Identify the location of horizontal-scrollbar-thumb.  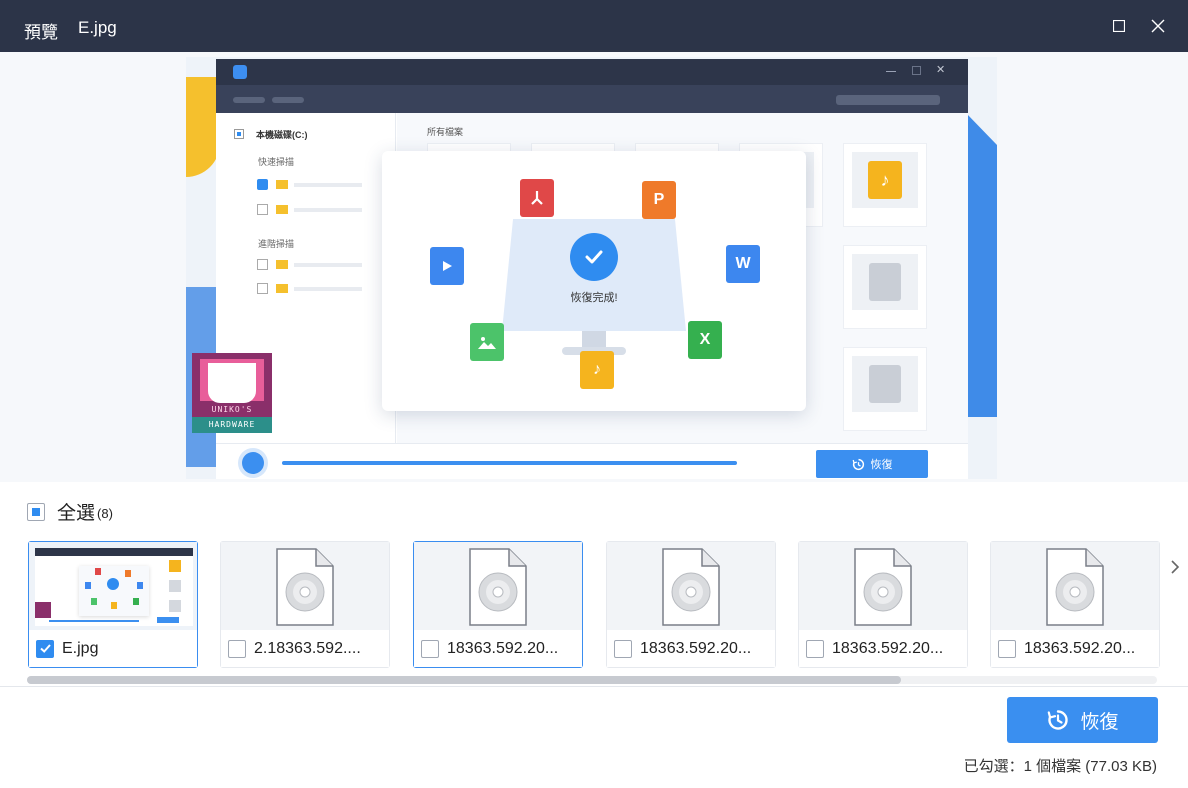
(464, 680).